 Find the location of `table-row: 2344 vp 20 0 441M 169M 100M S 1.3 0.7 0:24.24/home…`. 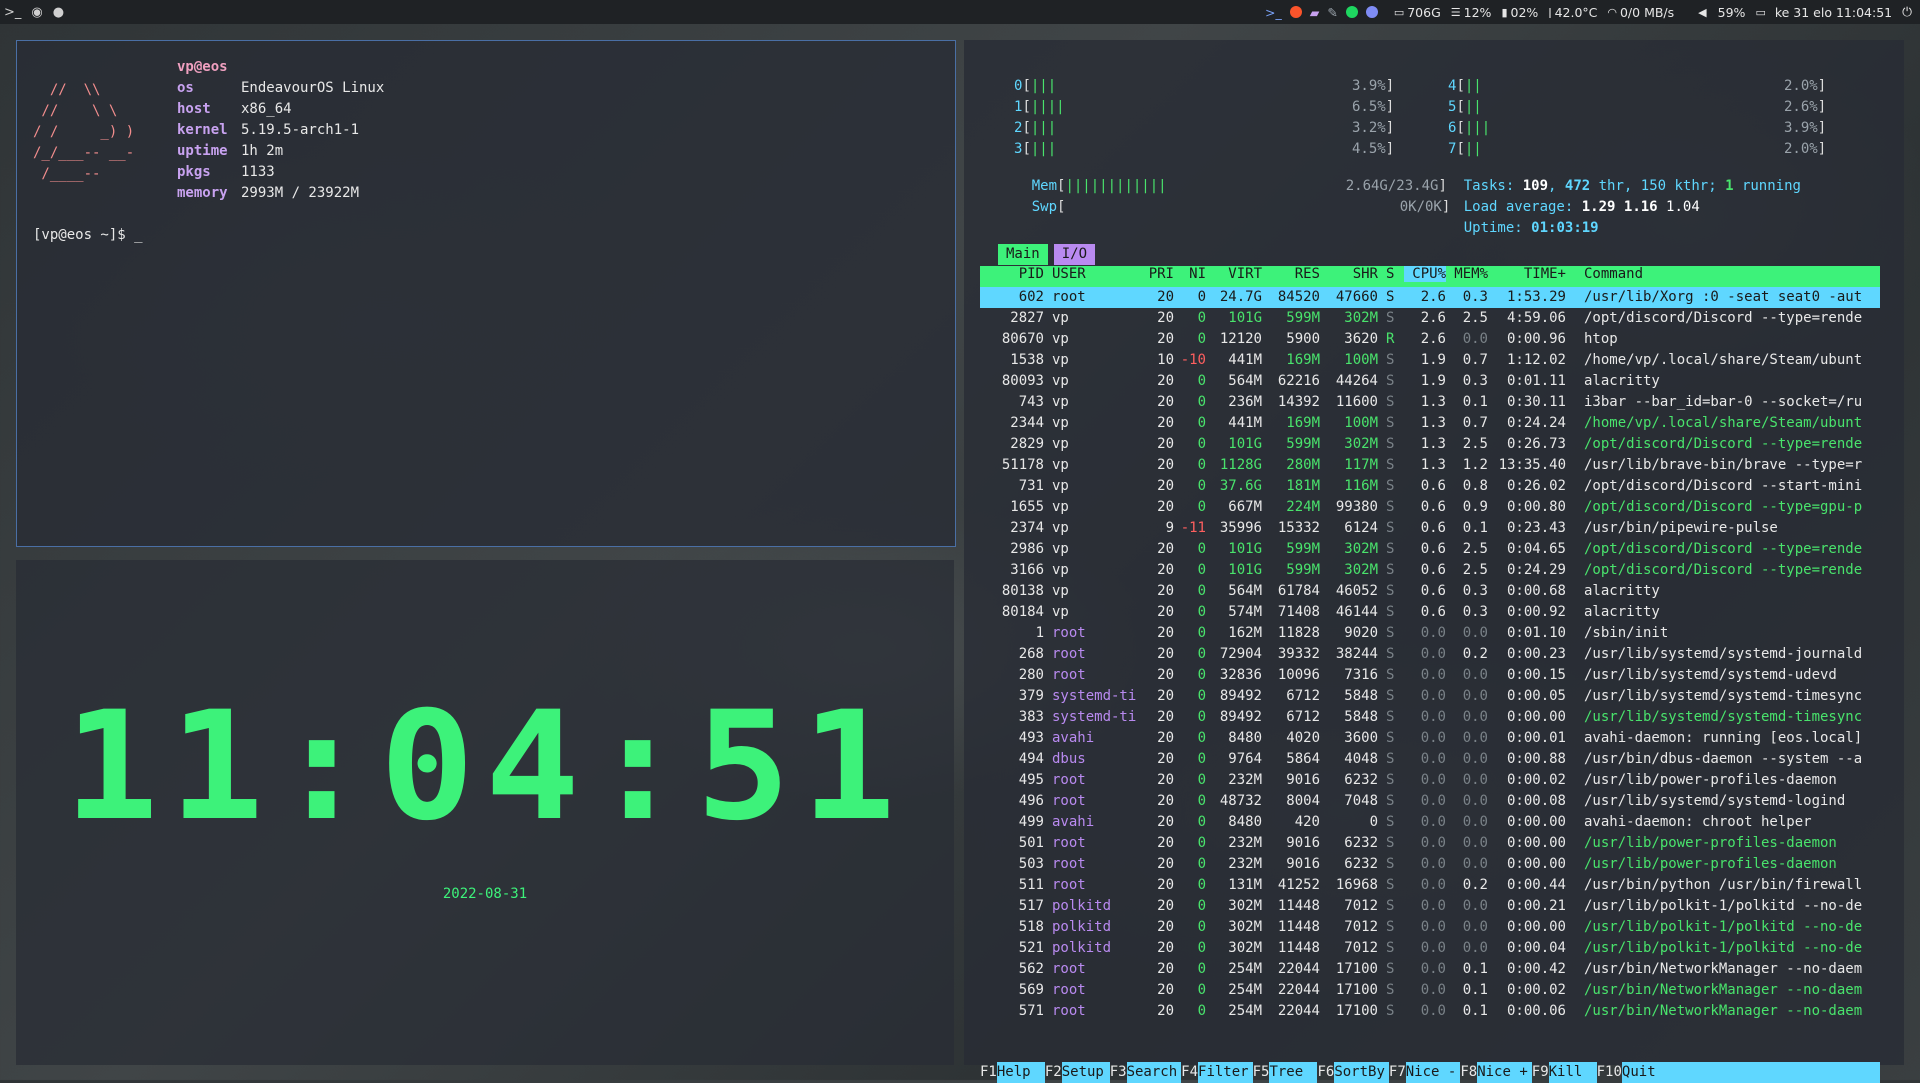

table-row: 2344 vp 20 0 441M 169M 100M S 1.3 0.7 0:24.24/home… is located at coordinates (1430, 423).